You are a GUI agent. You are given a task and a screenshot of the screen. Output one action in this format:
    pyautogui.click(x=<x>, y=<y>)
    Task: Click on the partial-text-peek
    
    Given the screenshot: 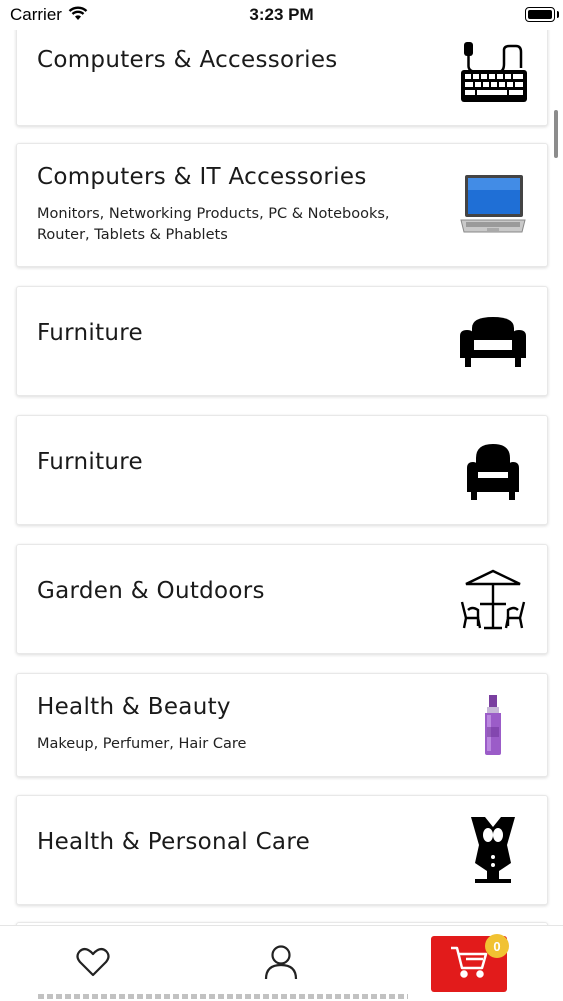 What is the action you would take?
    pyautogui.click(x=223, y=996)
    